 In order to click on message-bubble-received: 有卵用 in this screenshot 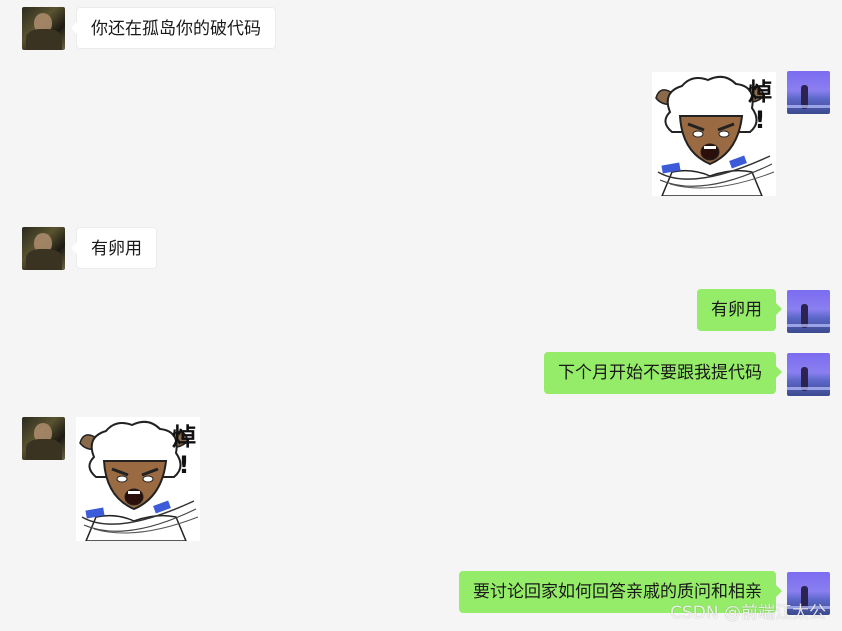, I will do `click(114, 248)`.